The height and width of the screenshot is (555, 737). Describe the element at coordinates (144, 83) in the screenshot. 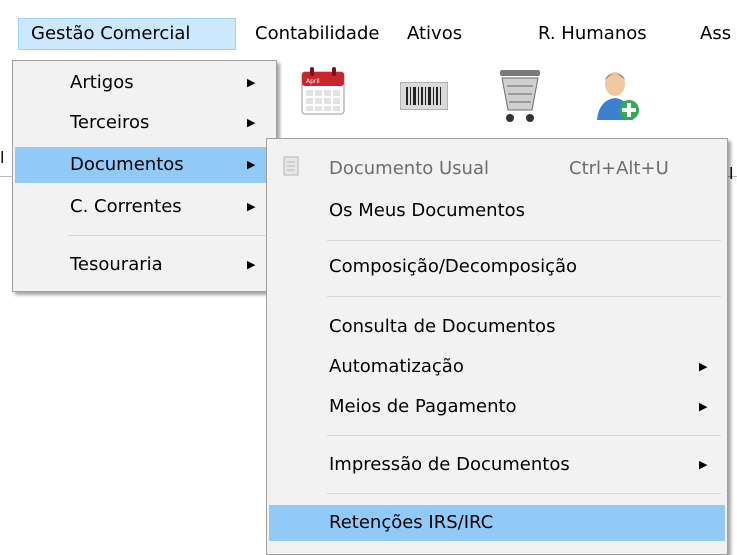

I see `menu-item-artigos: Artigos ▶` at that location.